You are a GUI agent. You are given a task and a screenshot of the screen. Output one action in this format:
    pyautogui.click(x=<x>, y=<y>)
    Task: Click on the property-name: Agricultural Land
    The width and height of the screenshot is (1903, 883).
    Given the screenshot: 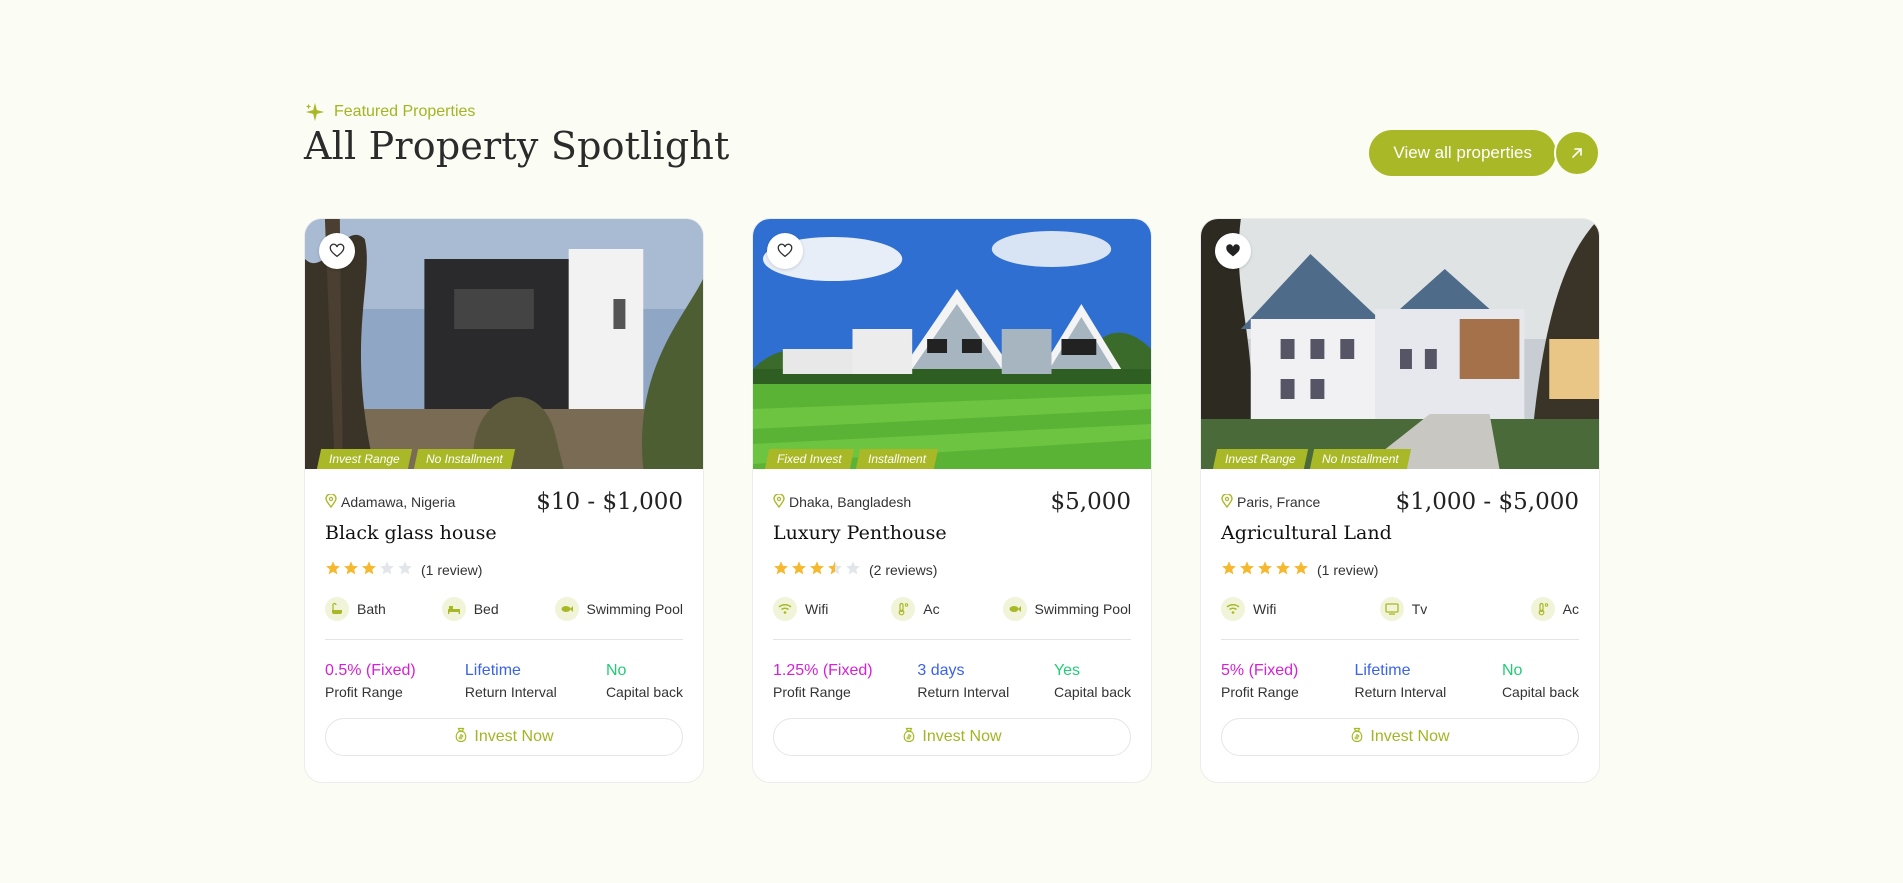 What is the action you would take?
    pyautogui.click(x=1400, y=533)
    